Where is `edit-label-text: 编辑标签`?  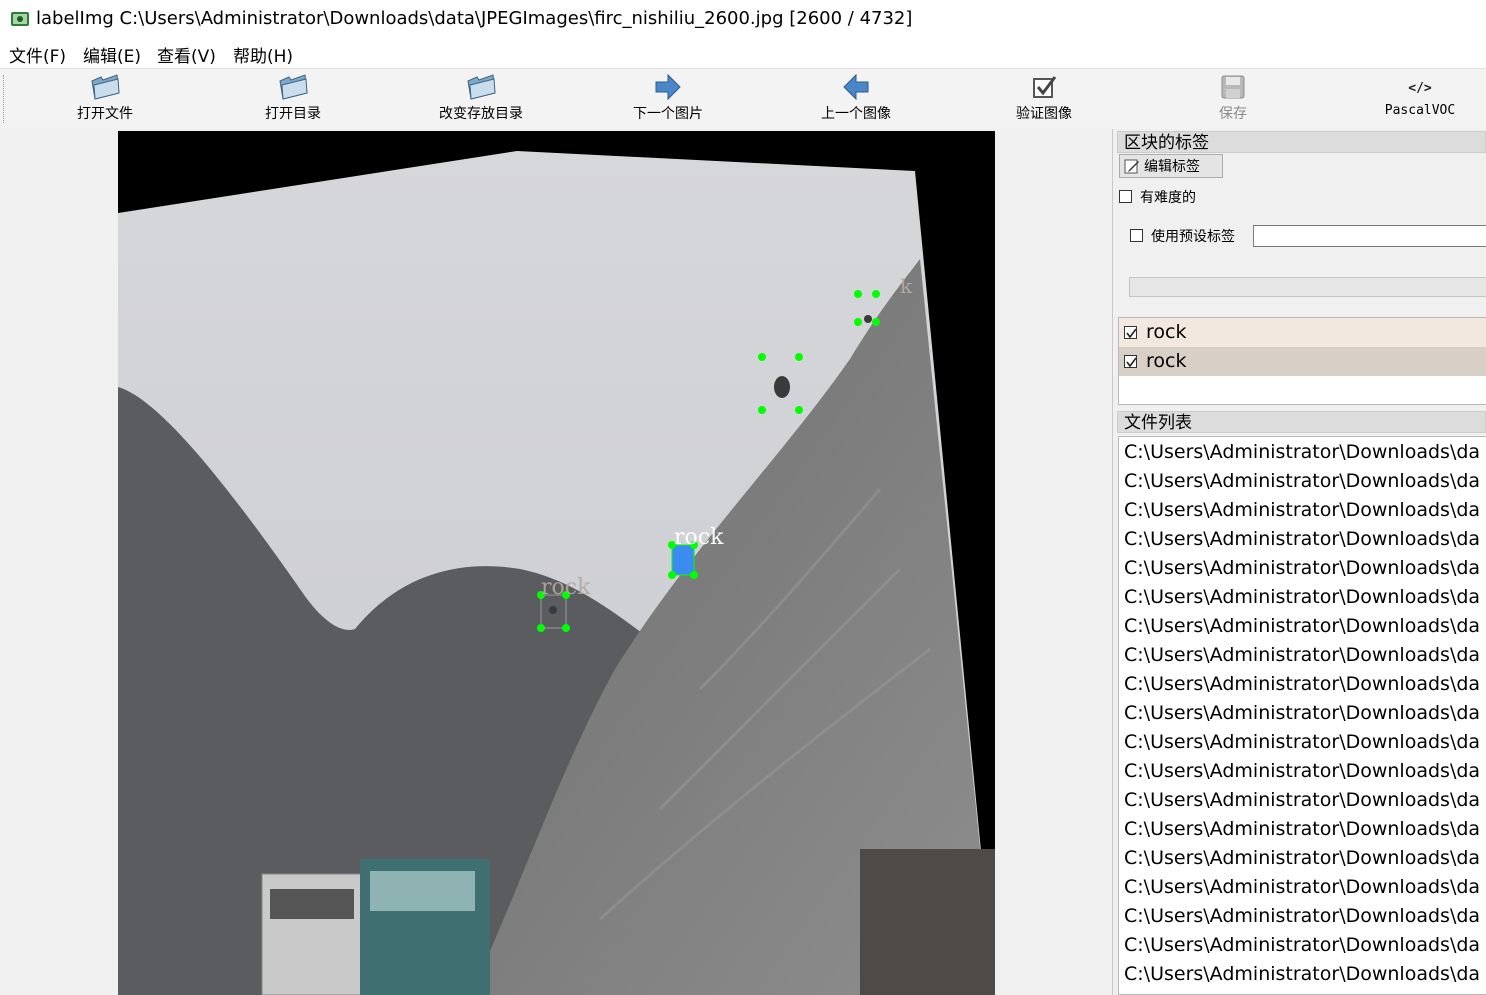 edit-label-text: 编辑标签 is located at coordinates (1172, 167).